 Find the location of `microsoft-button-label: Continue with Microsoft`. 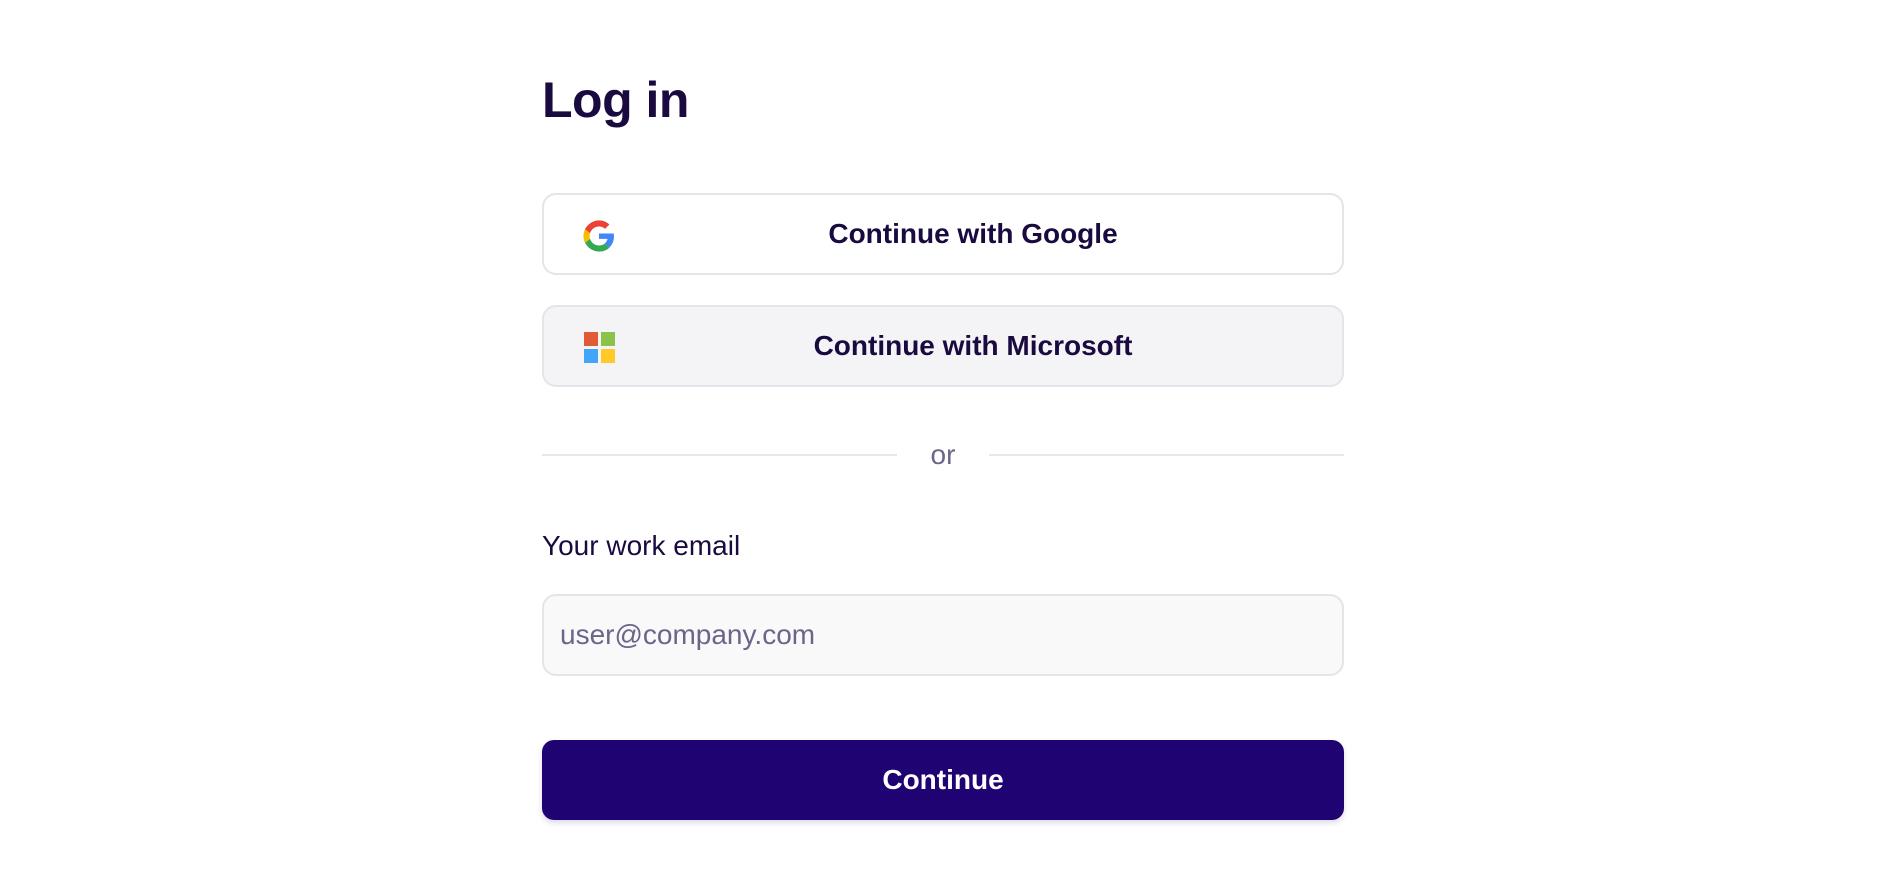

microsoft-button-label: Continue with Microsoft is located at coordinates (973, 345).